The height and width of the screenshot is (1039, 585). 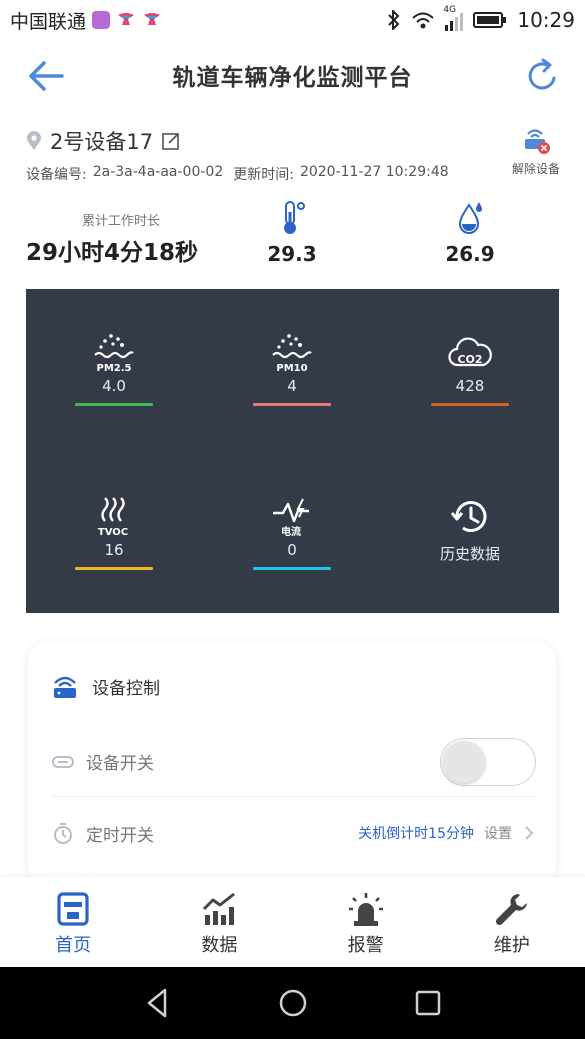 I want to click on tab-home-label: 首页, so click(x=73, y=945).